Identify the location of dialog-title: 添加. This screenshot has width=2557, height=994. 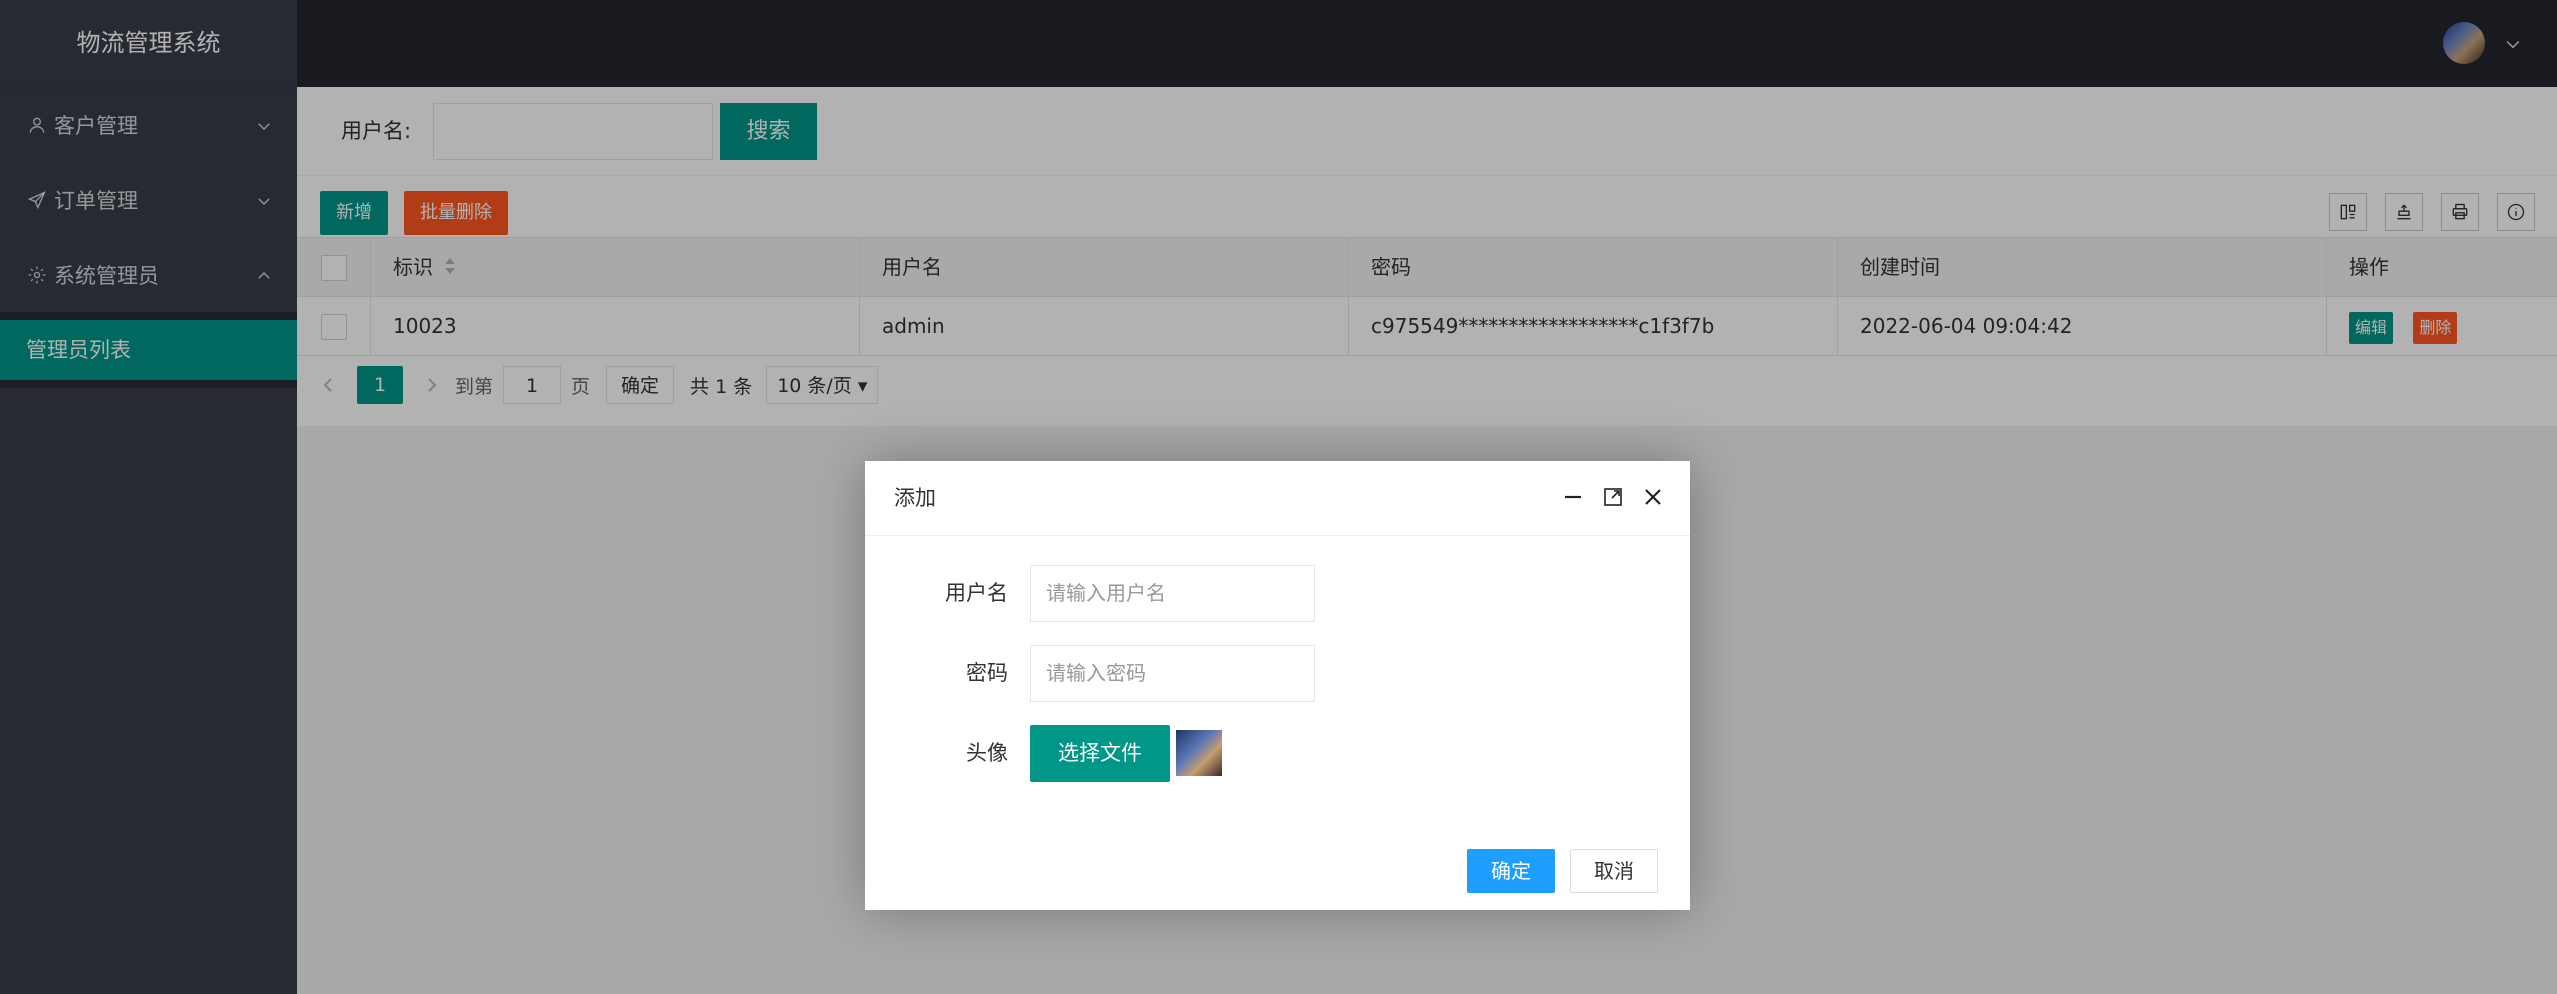
(915, 498).